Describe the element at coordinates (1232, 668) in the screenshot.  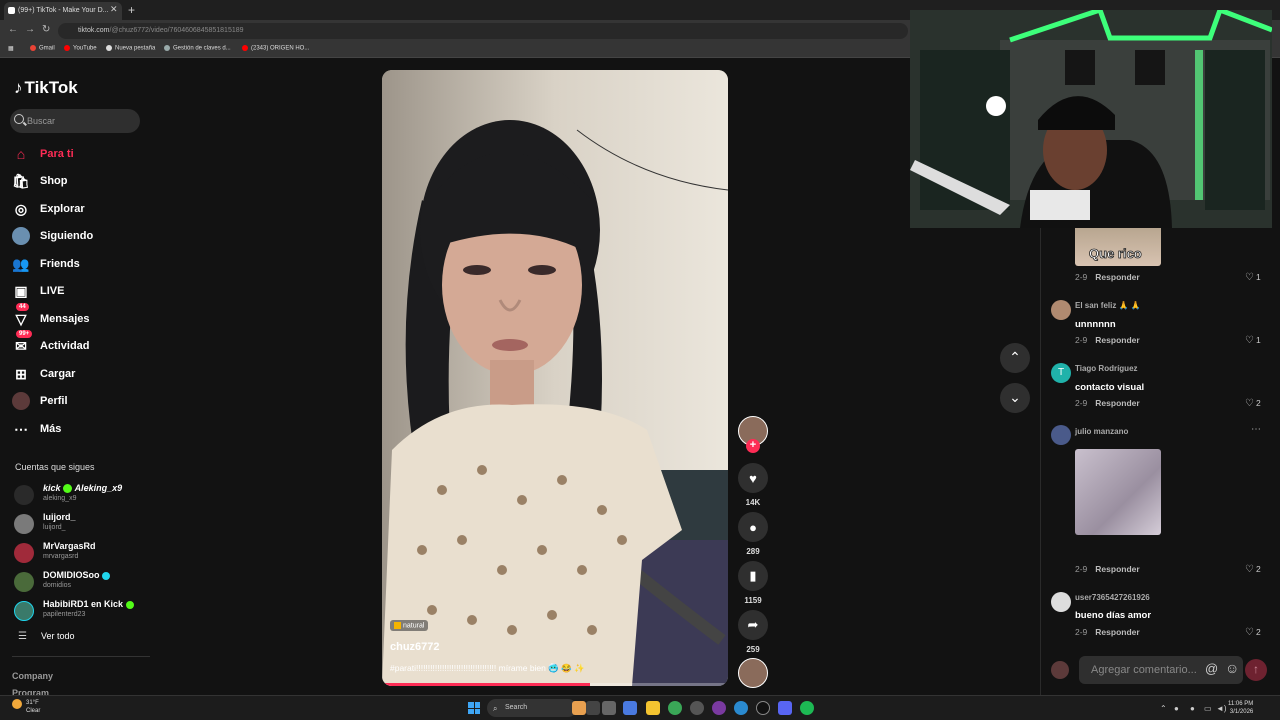
I see `emoji-icon: ☺` at that location.